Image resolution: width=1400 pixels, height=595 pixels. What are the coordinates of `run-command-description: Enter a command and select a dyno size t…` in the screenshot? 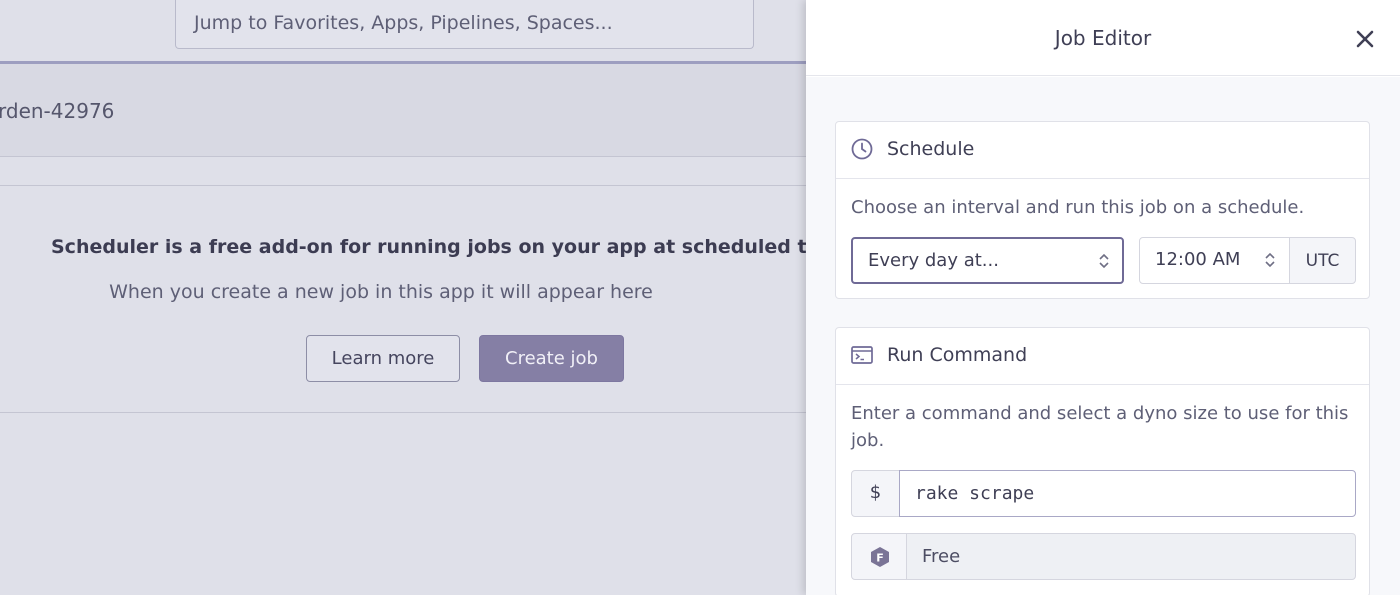 It's located at (1100, 427).